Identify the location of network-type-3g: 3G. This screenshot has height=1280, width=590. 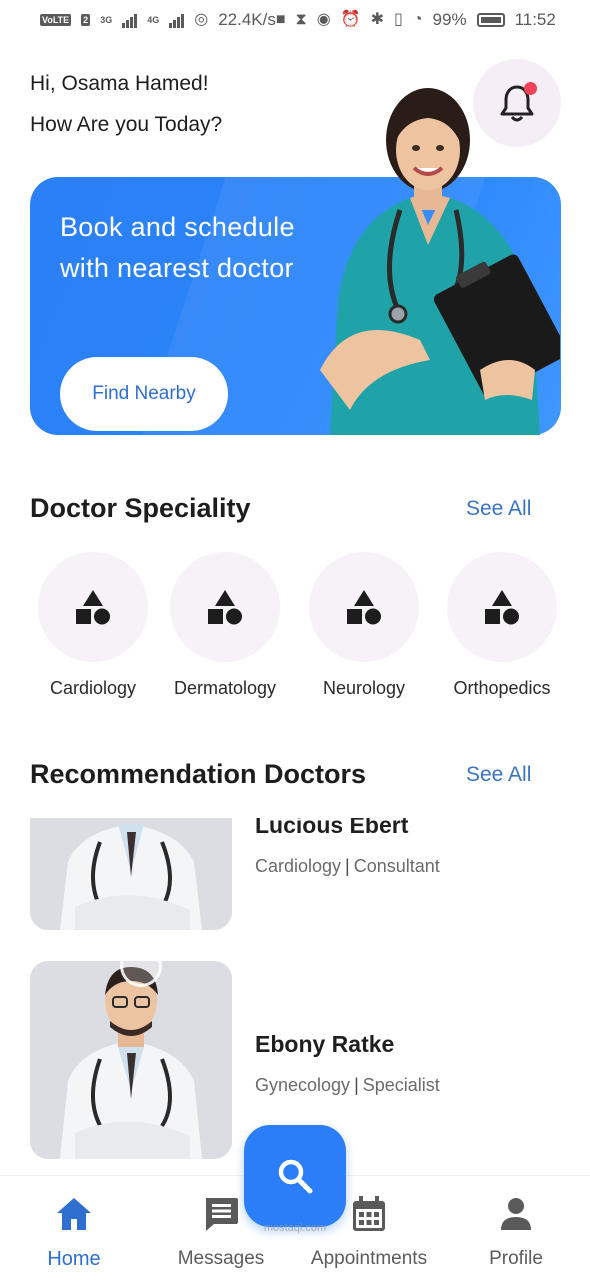
(106, 20).